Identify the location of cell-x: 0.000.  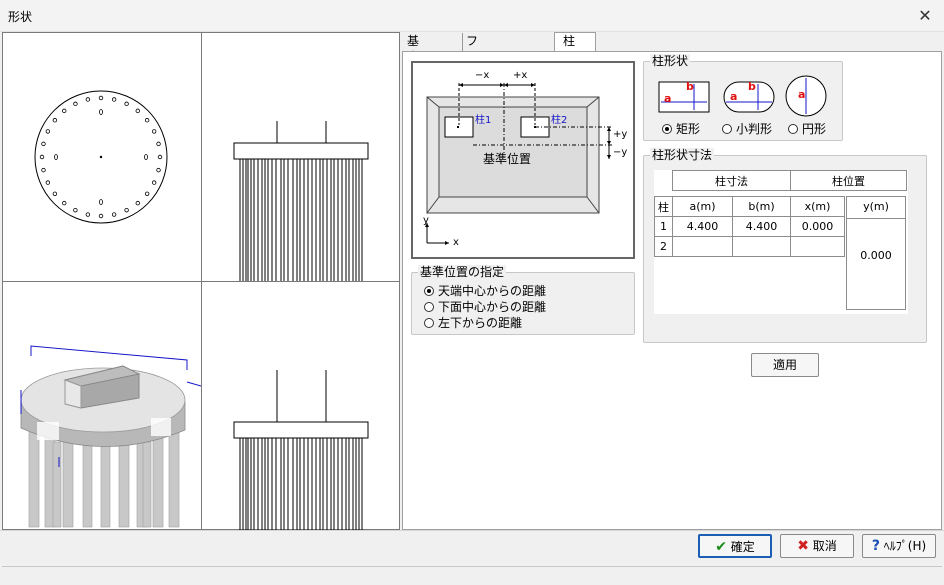
(817, 226).